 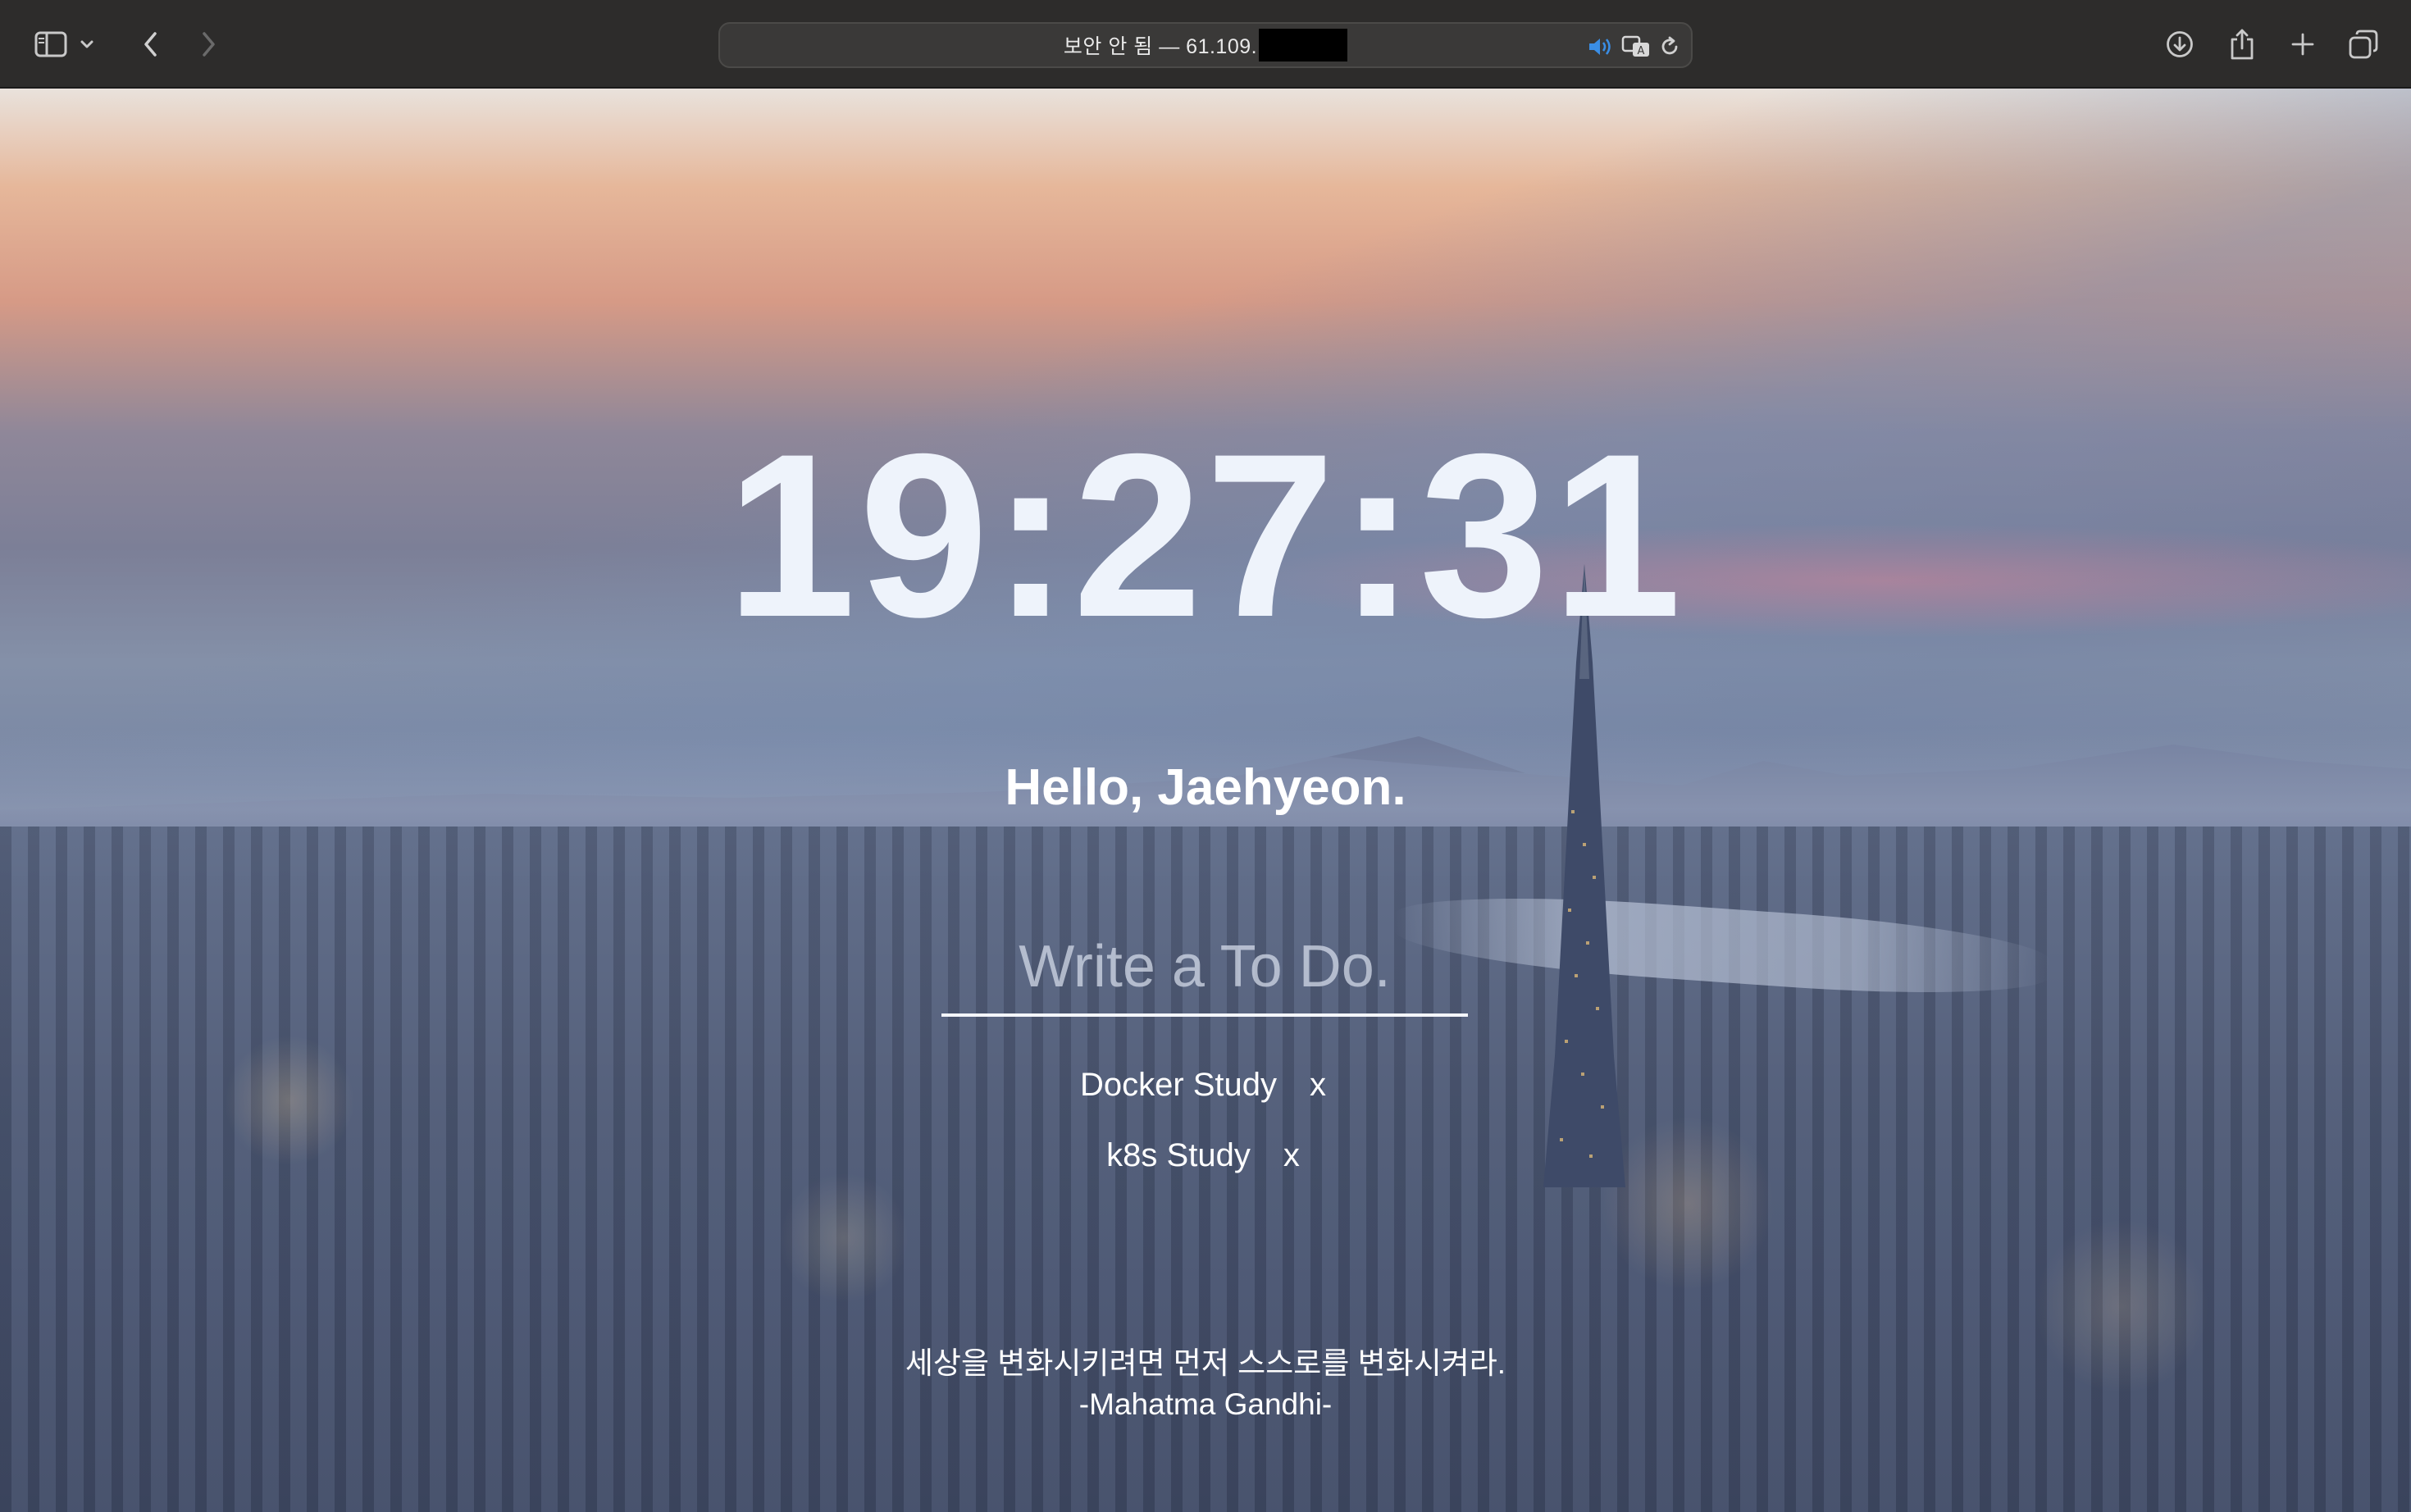 What do you see at coordinates (1601, 46) in the screenshot?
I see `speaker-icon` at bounding box center [1601, 46].